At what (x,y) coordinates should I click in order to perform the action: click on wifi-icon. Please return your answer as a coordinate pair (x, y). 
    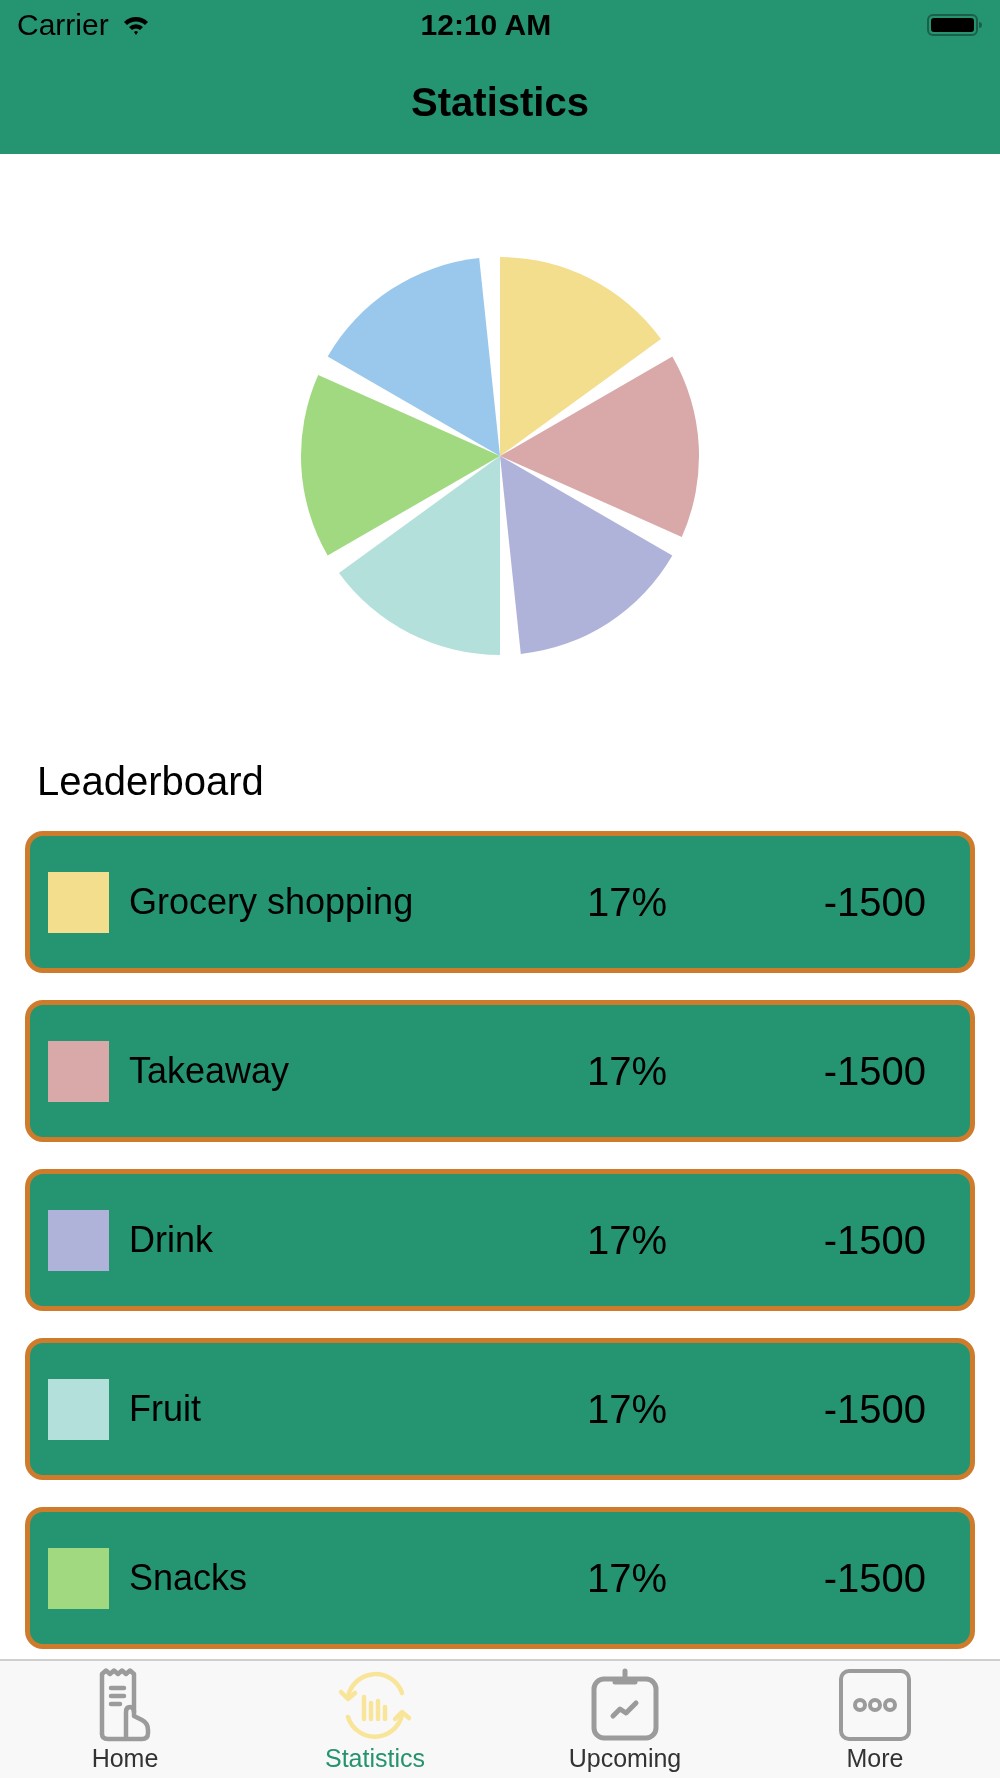
    Looking at the image, I should click on (135, 25).